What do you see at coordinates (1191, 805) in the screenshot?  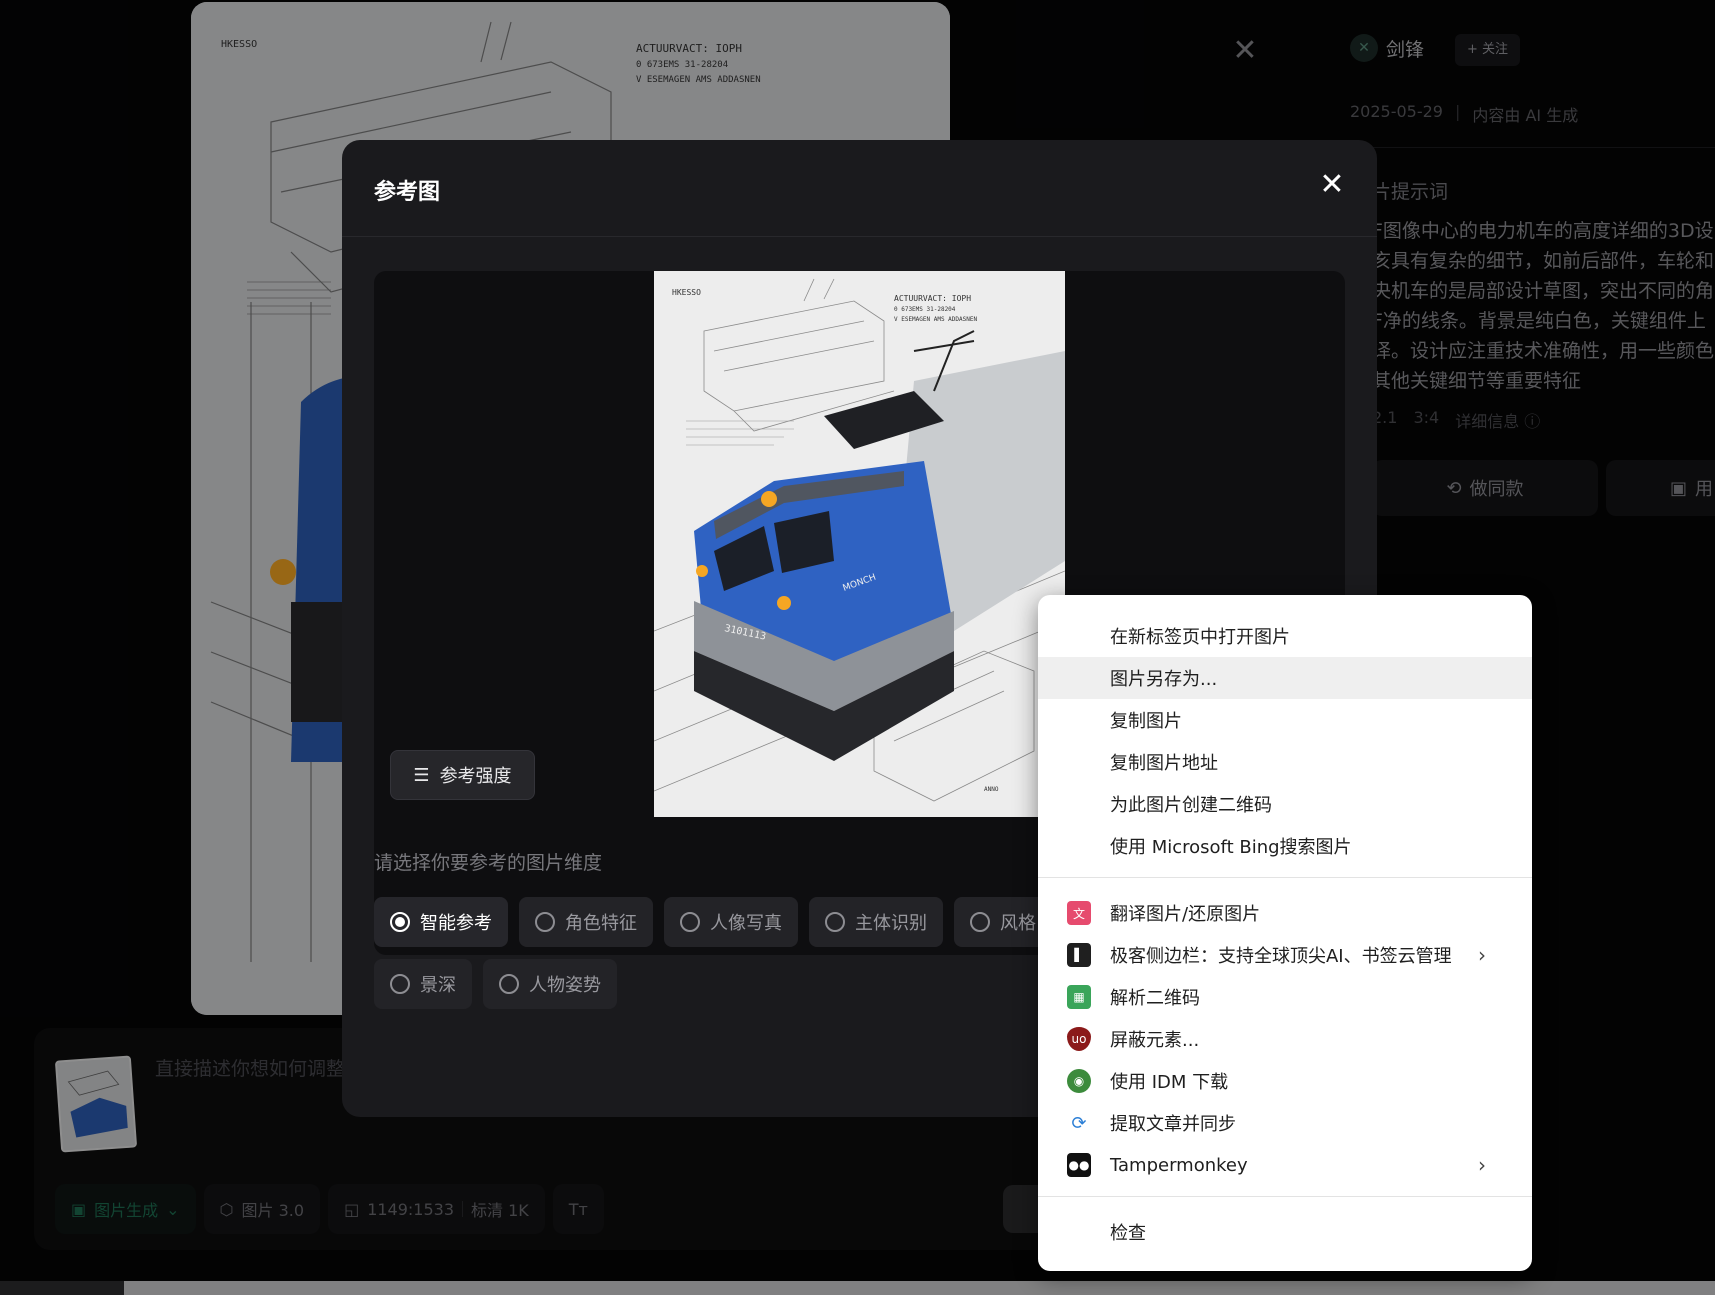 I see `menu-item-label: 为此图片创建二维码` at bounding box center [1191, 805].